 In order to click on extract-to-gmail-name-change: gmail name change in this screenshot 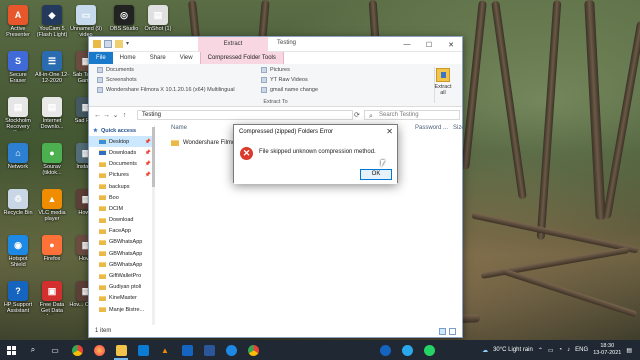, I will do `click(289, 90)`.